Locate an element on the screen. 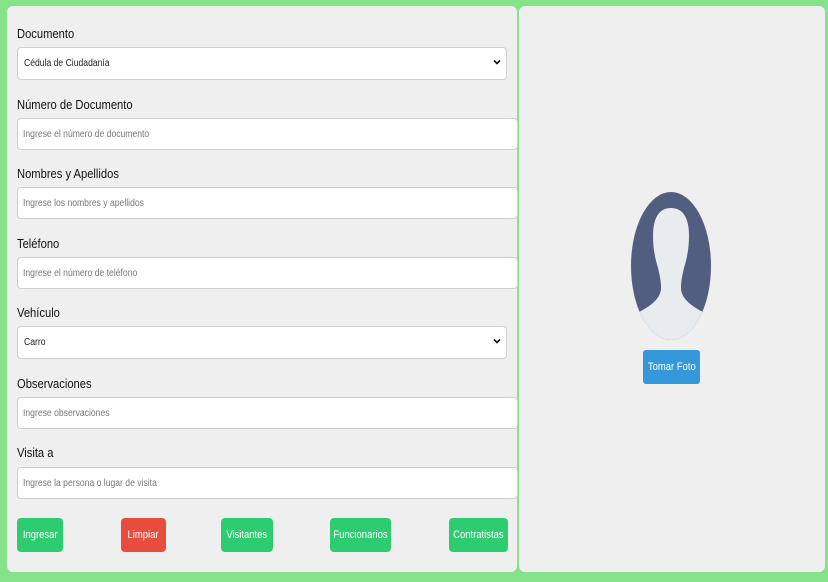  visita-label: Visita a is located at coordinates (35, 452).